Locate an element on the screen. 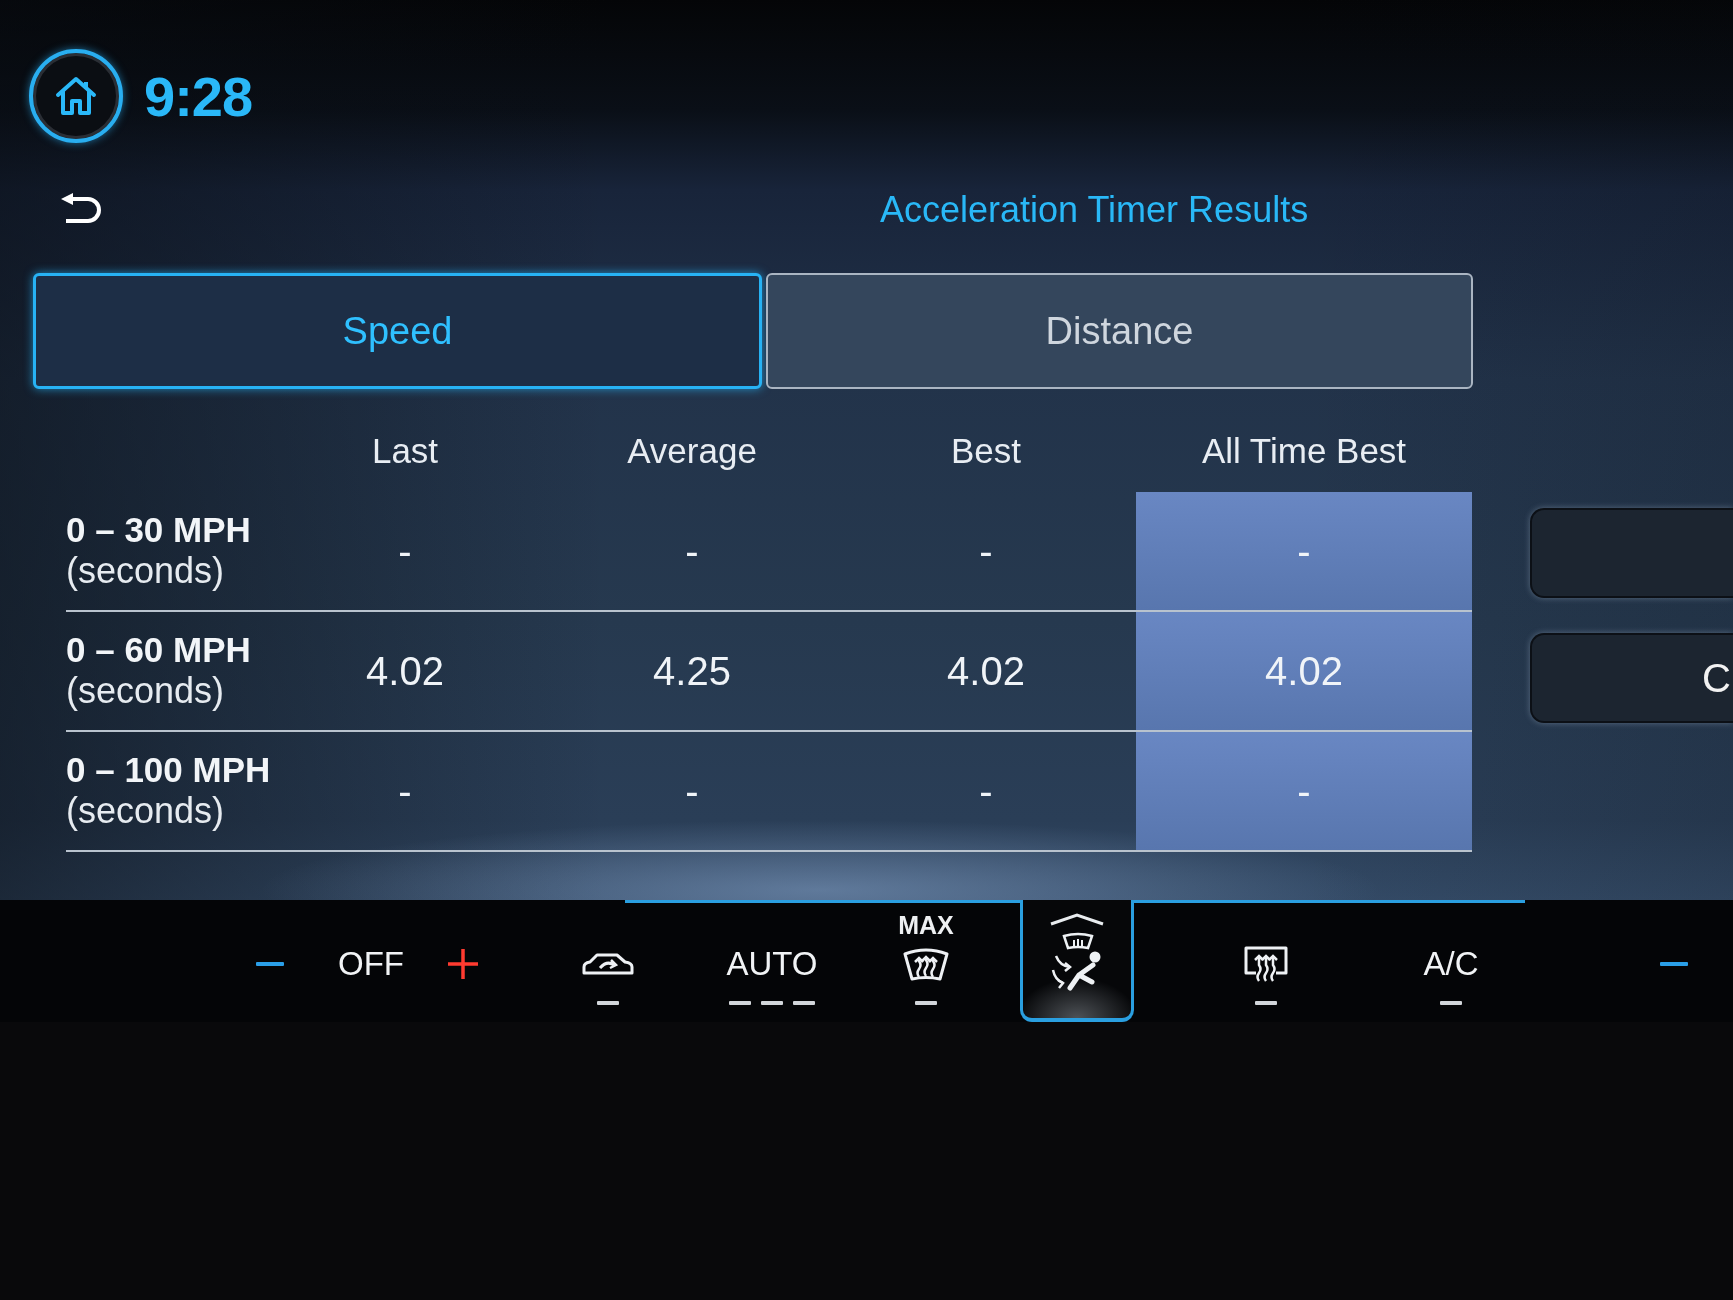  home-button is located at coordinates (76, 96).